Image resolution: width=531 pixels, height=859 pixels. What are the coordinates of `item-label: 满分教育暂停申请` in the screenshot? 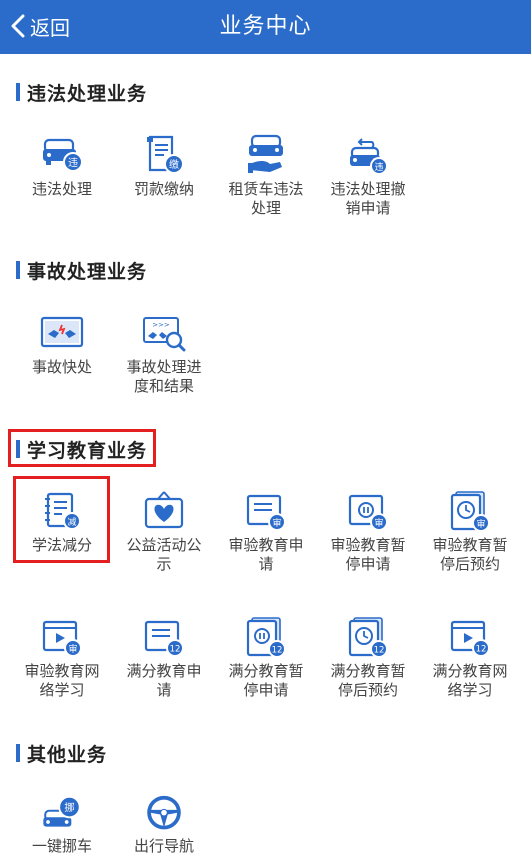 It's located at (266, 680).